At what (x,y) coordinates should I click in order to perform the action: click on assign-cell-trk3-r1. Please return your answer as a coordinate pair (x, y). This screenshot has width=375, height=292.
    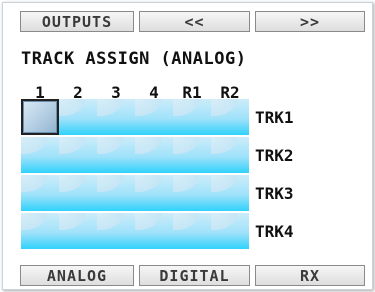
    Looking at the image, I should click on (192, 193).